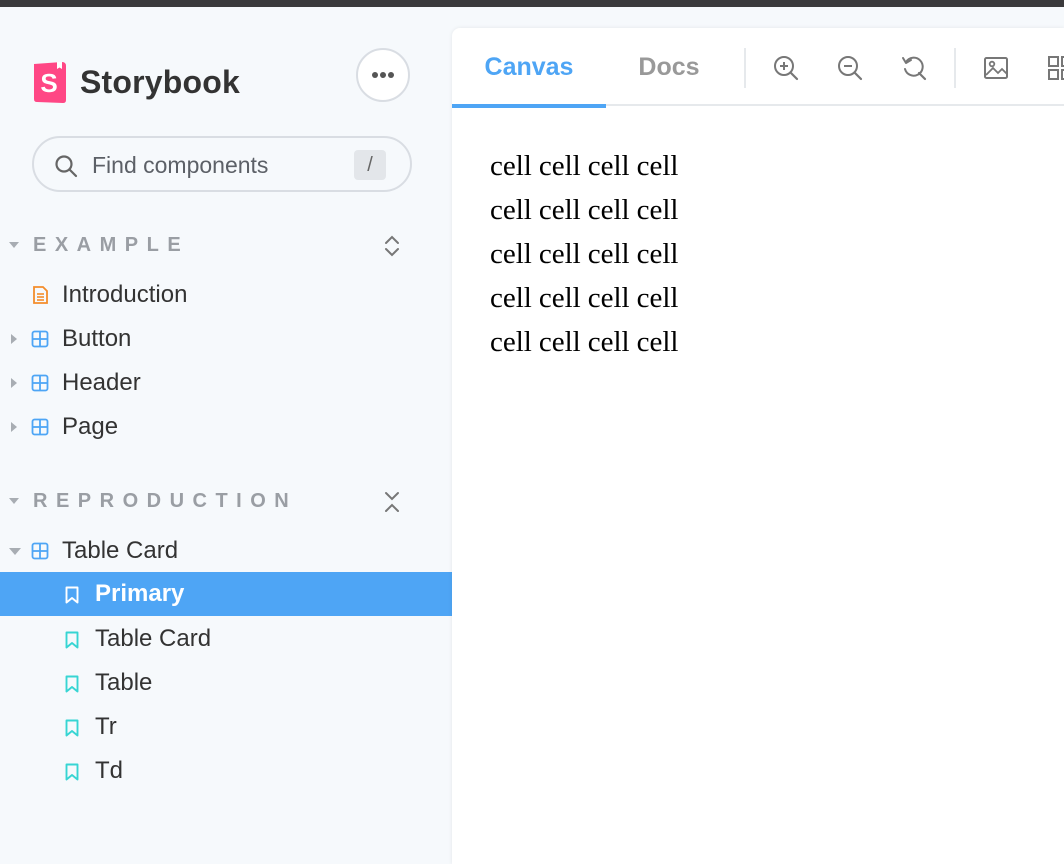  I want to click on sidebar-item-table-card-component: Table Card, so click(226, 551).